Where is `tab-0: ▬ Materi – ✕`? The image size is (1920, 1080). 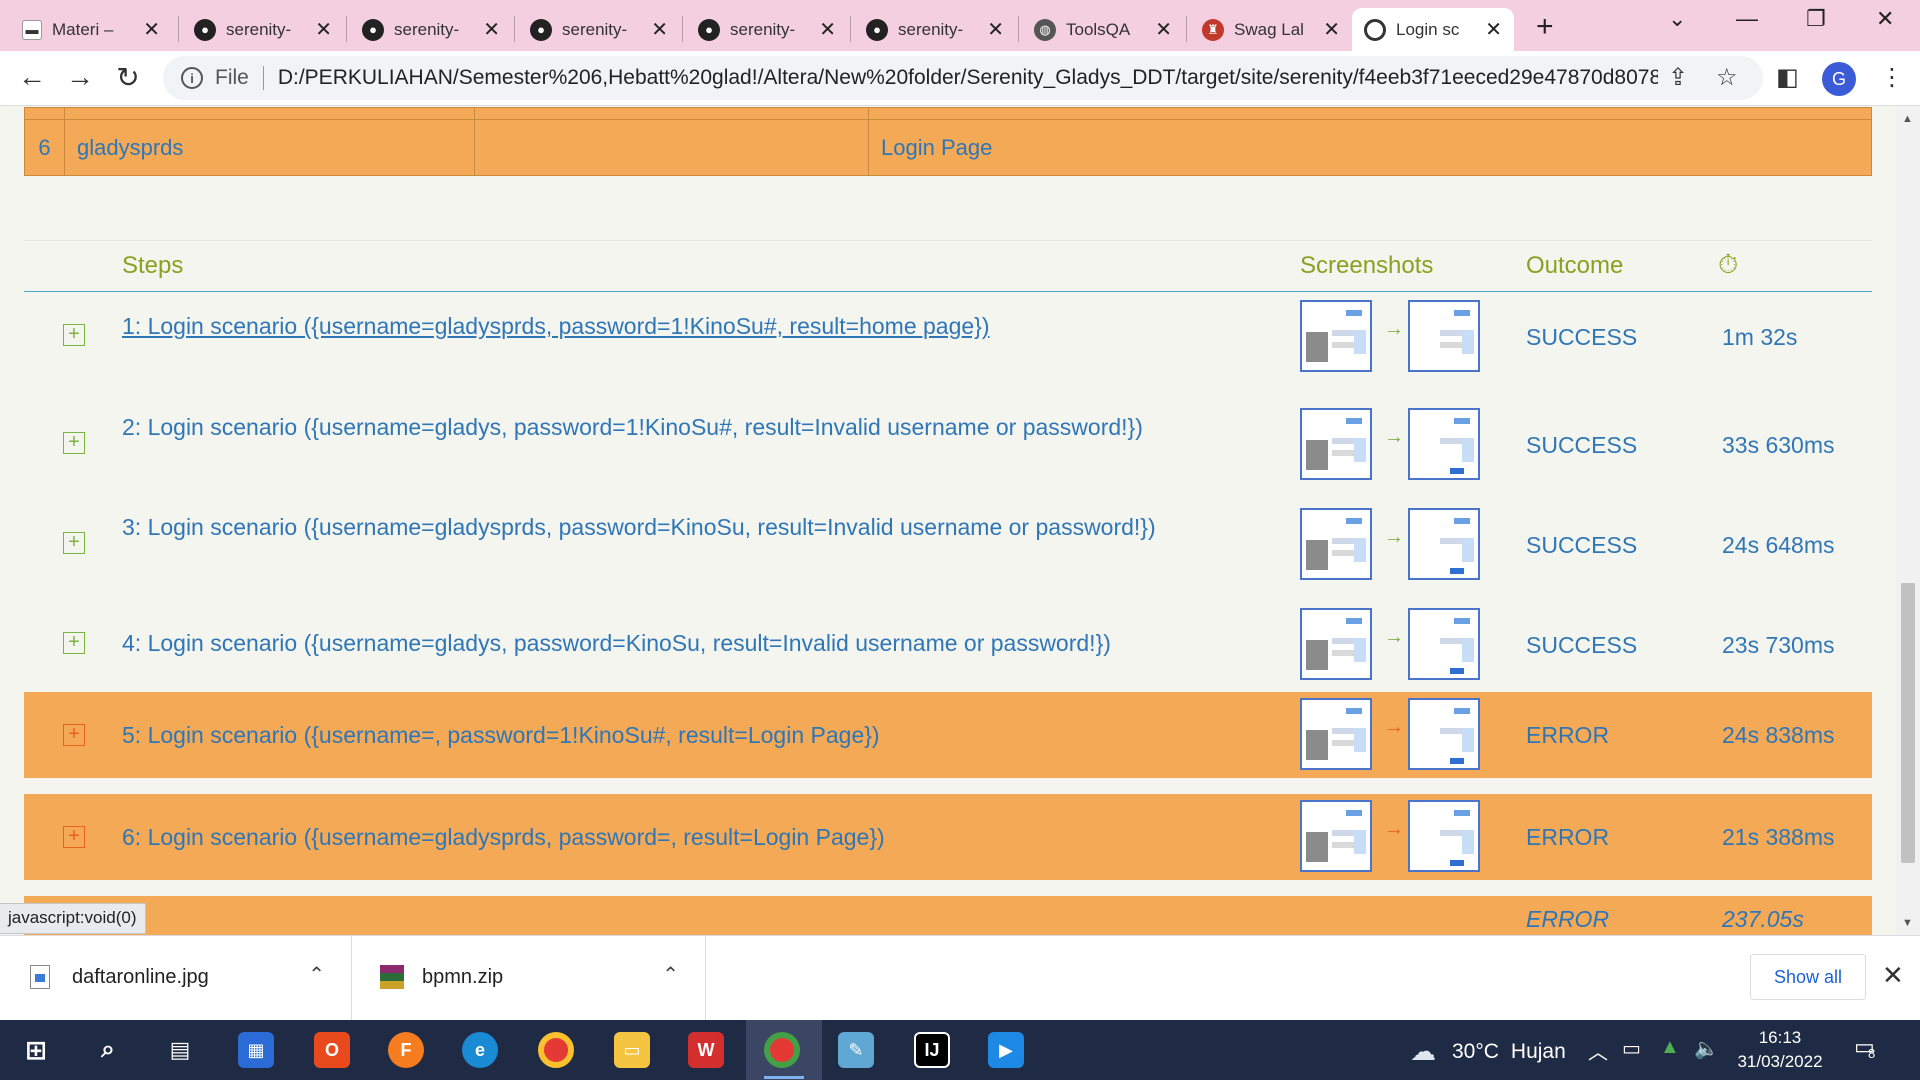 tab-0: ▬ Materi – ✕ is located at coordinates (91, 29).